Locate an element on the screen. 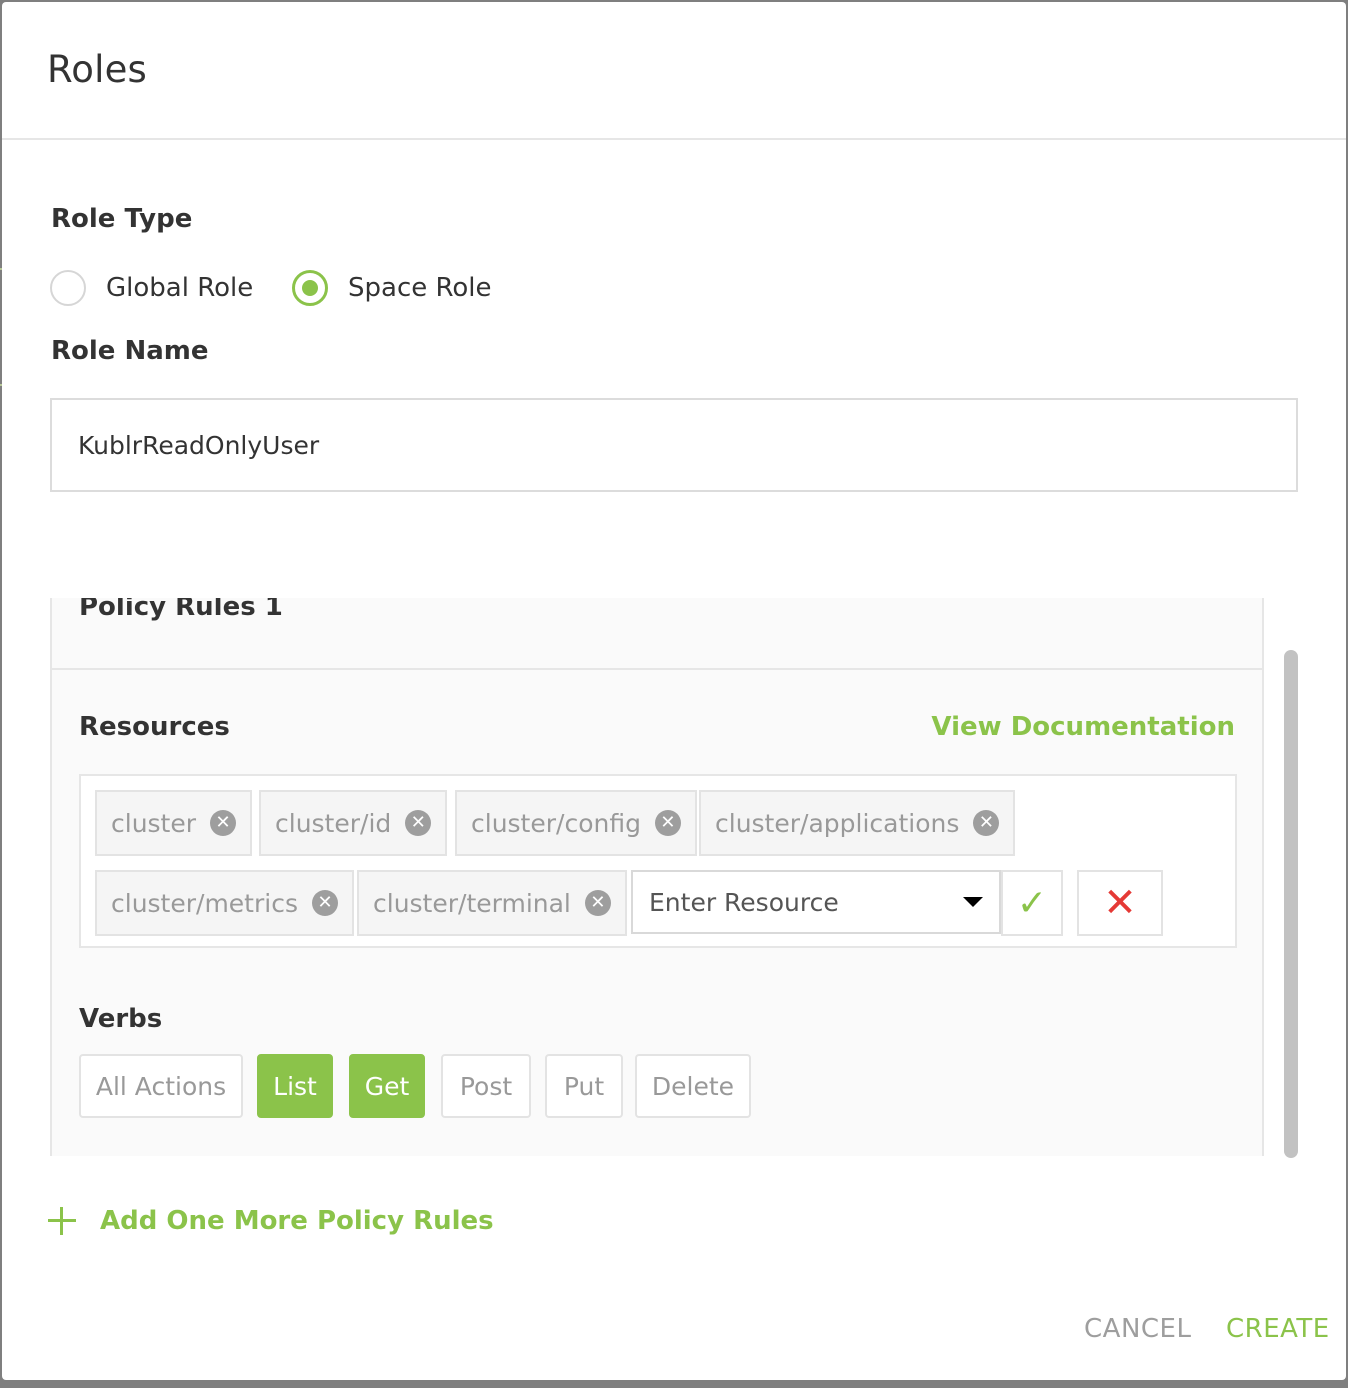 This screenshot has height=1388, width=1348. resource-chip: cluster ✕ is located at coordinates (174, 823).